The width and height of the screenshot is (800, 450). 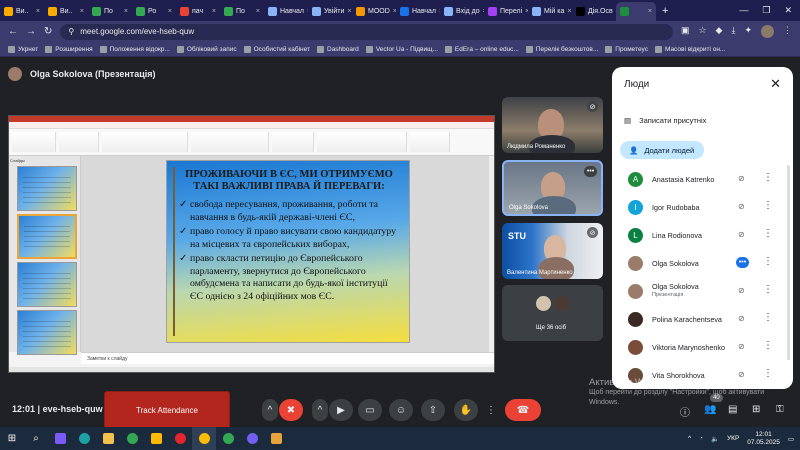 What do you see at coordinates (31, 31) in the screenshot?
I see `forward-icon: →` at bounding box center [31, 31].